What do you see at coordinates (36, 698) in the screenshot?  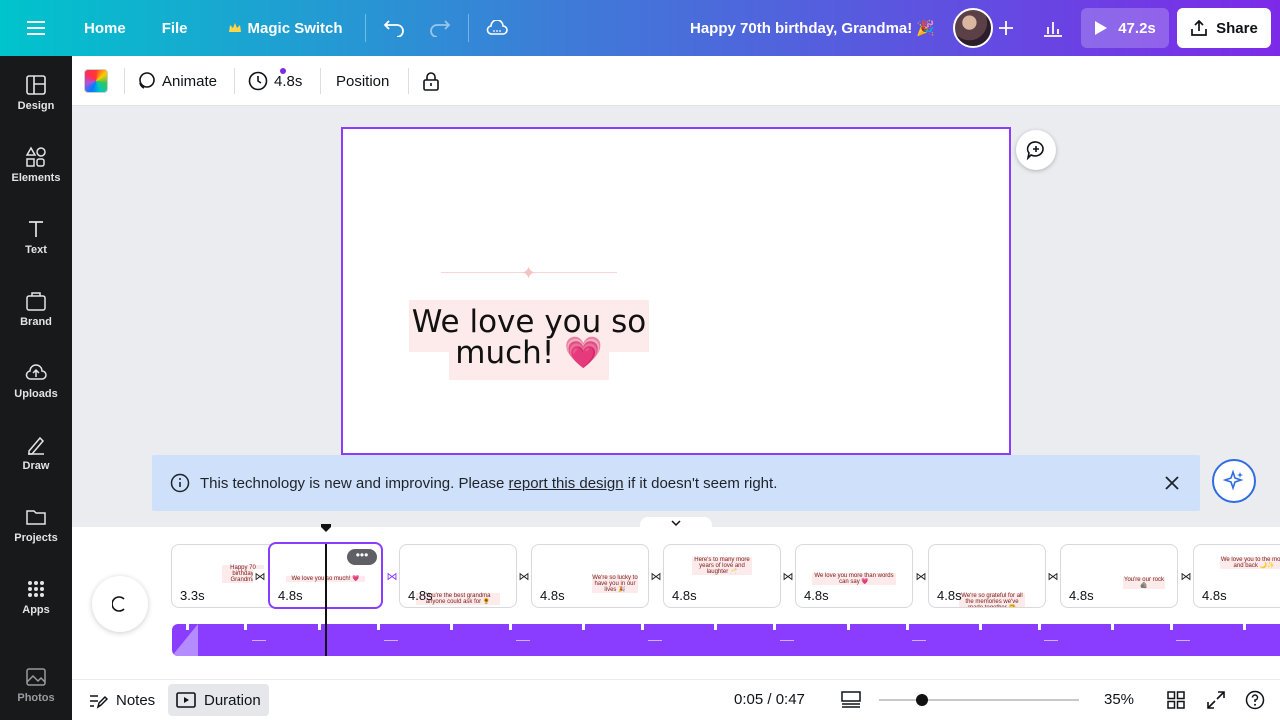 I see `sidebar-item-label: Photos` at bounding box center [36, 698].